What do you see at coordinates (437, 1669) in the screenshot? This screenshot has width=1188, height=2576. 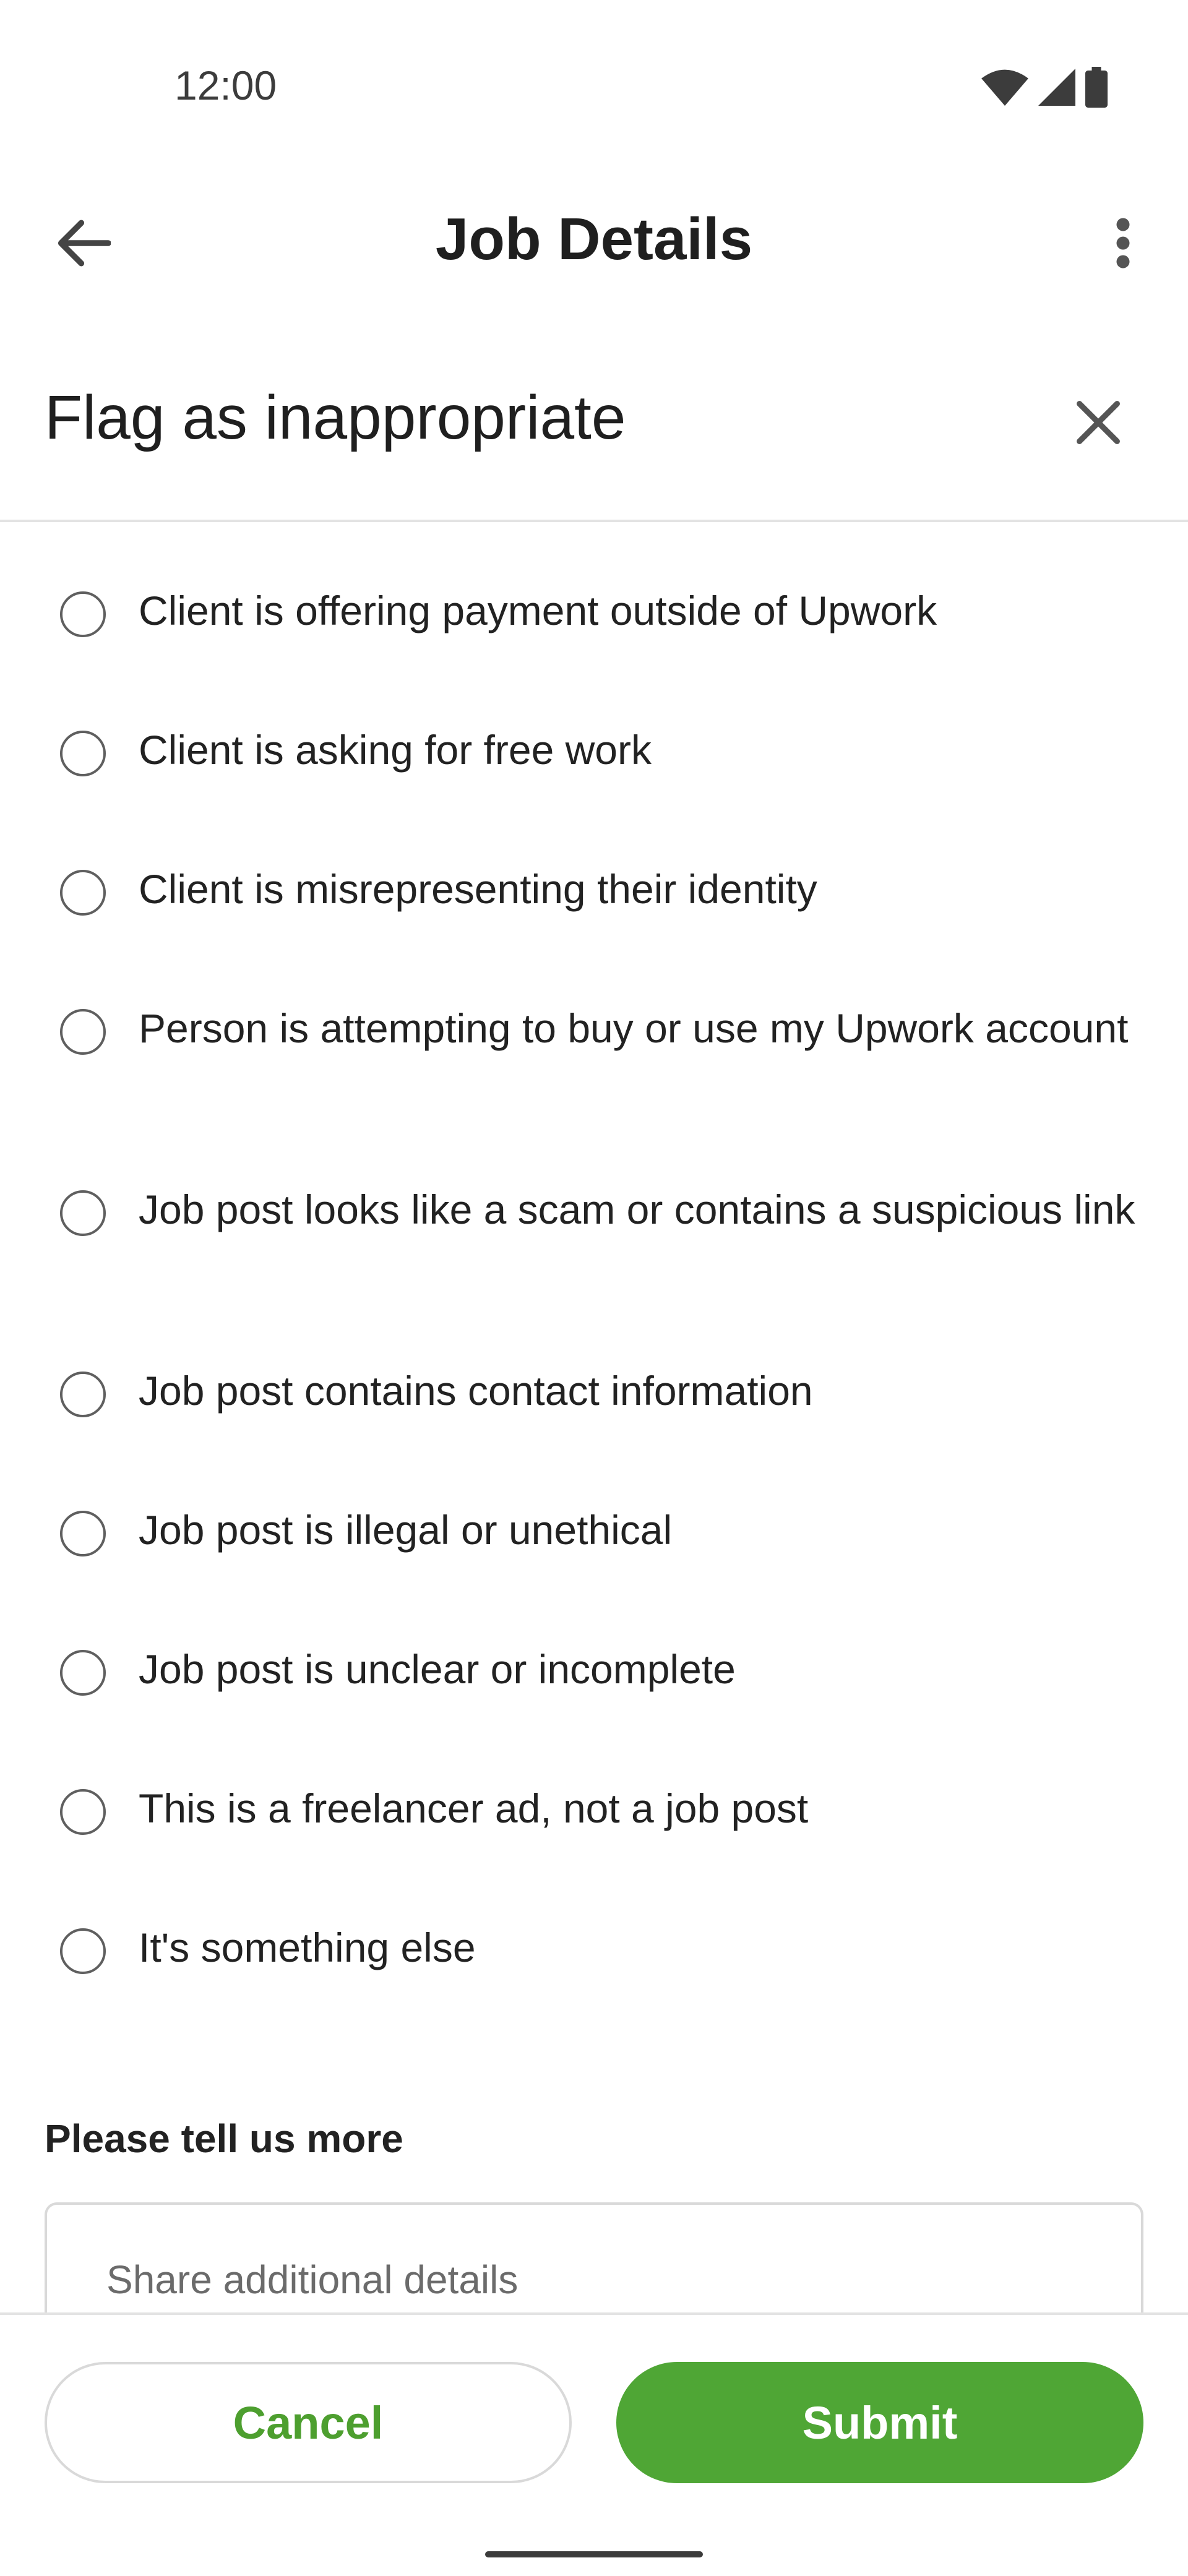 I see `option-label: Job post is unclear or incomplete` at bounding box center [437, 1669].